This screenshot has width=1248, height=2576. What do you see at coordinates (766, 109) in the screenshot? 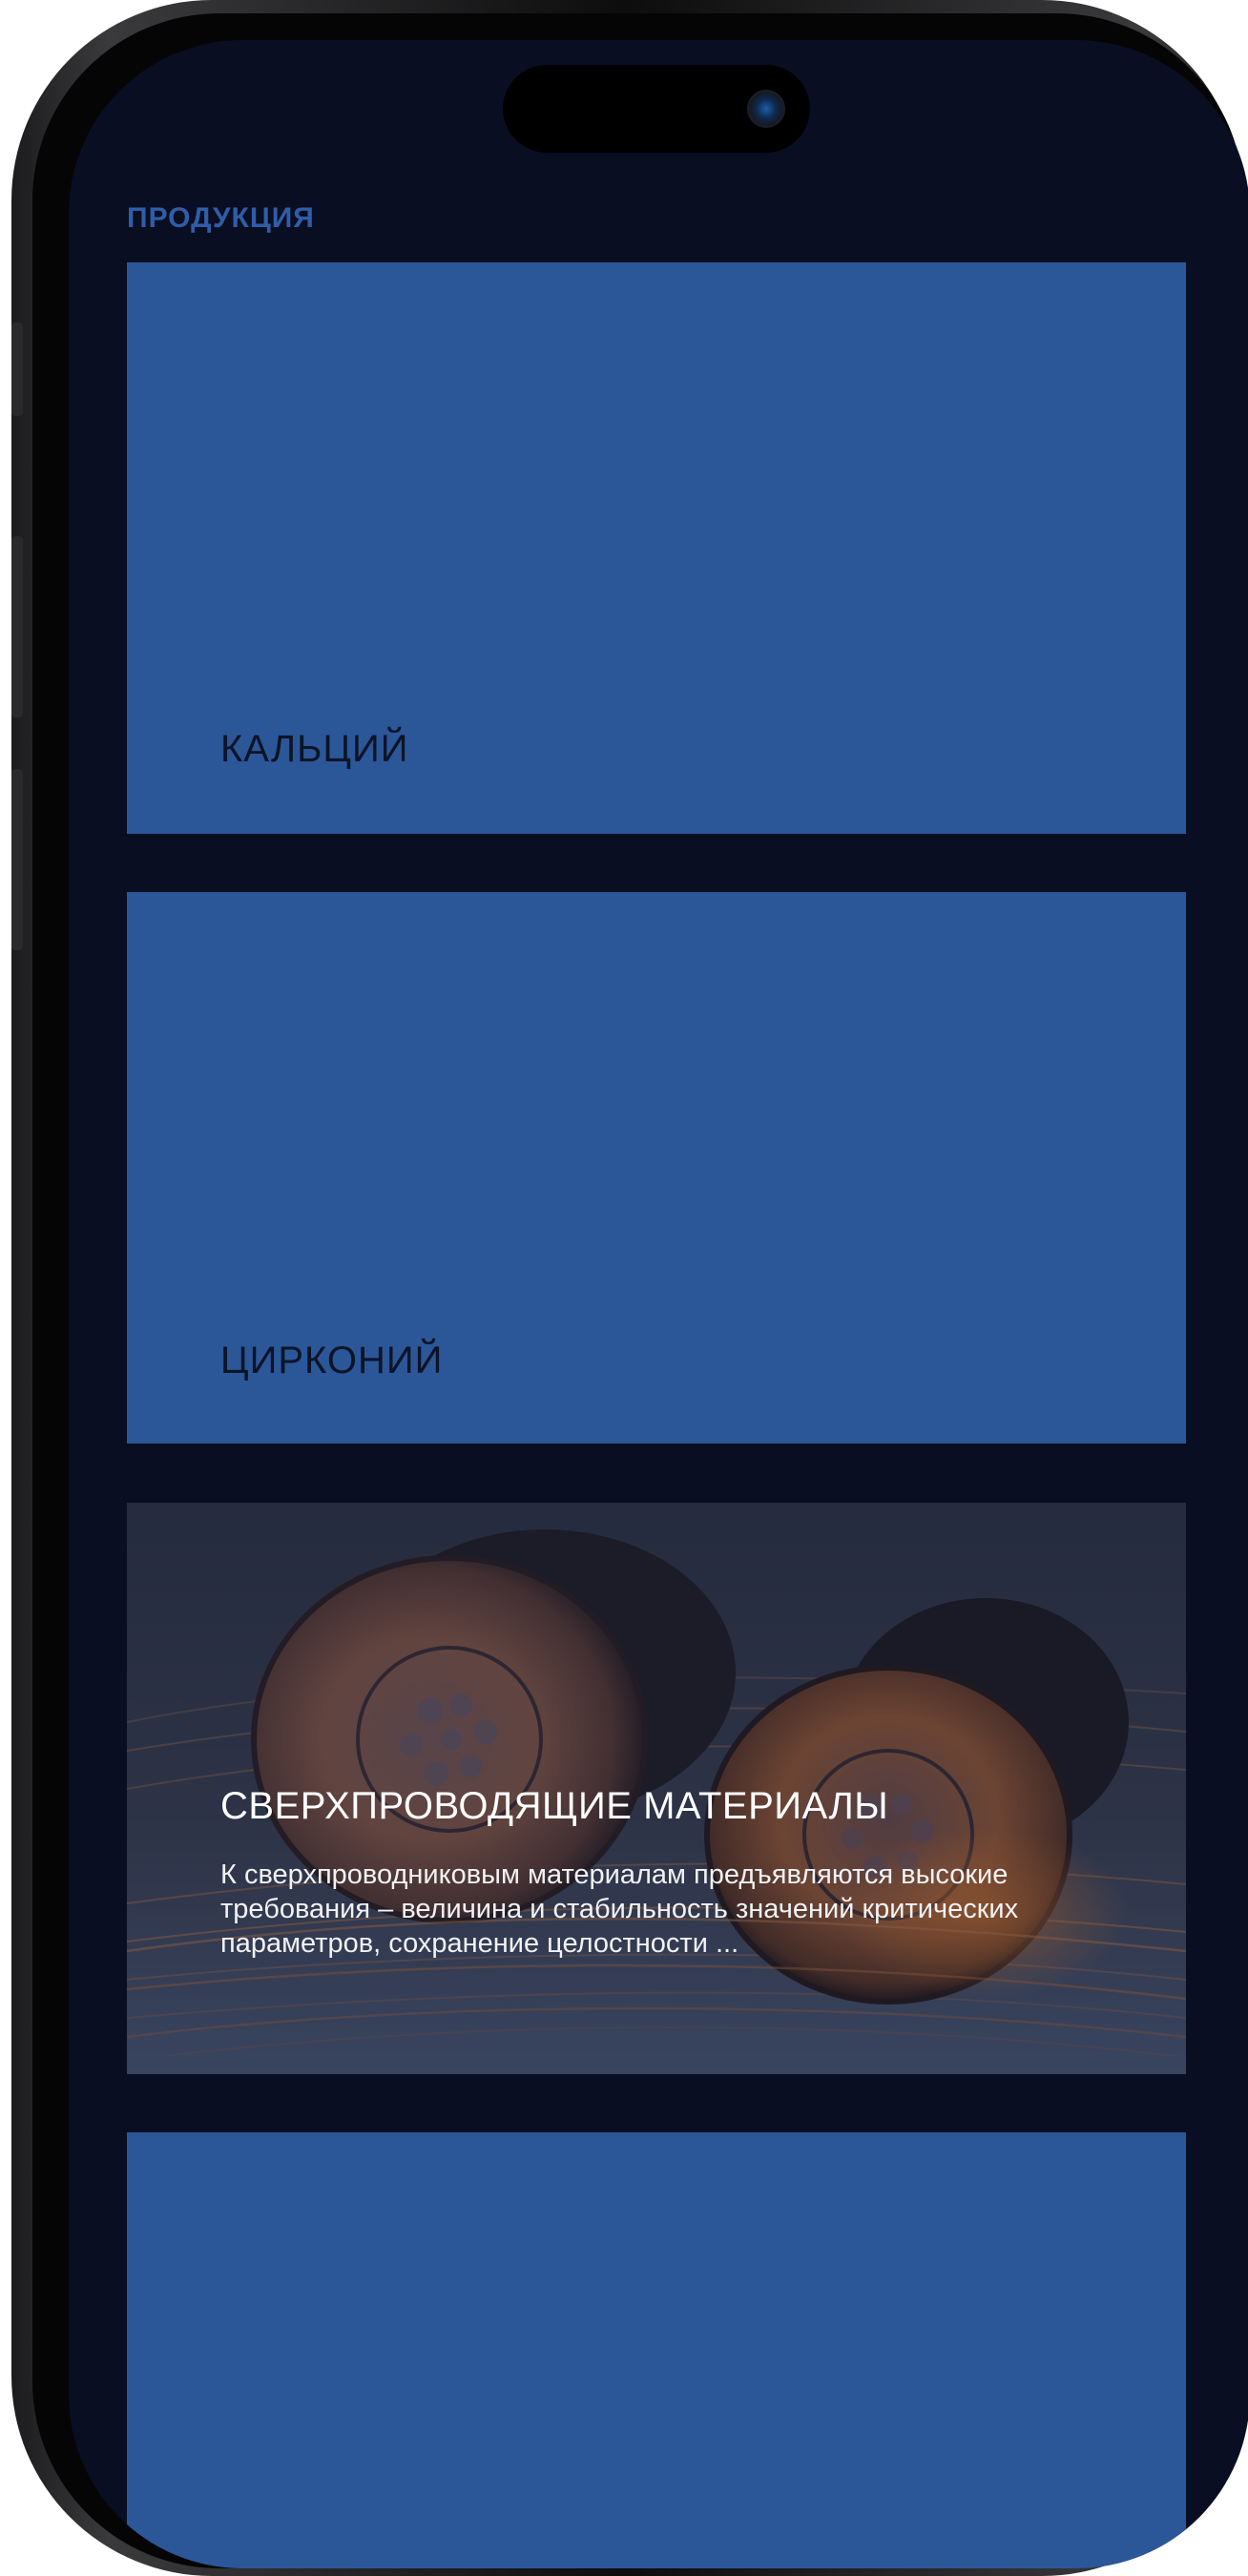
I see `camera-icon` at bounding box center [766, 109].